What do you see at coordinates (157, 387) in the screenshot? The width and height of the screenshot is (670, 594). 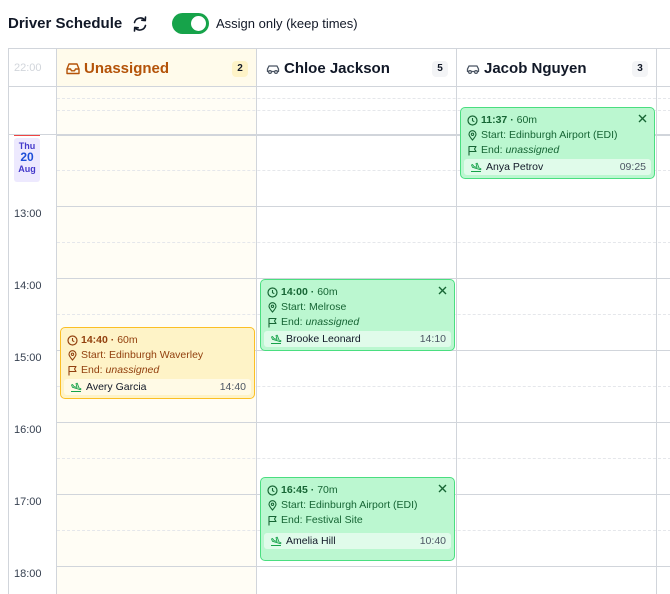 I see `passenger-row: Avery Garcia 14:40` at bounding box center [157, 387].